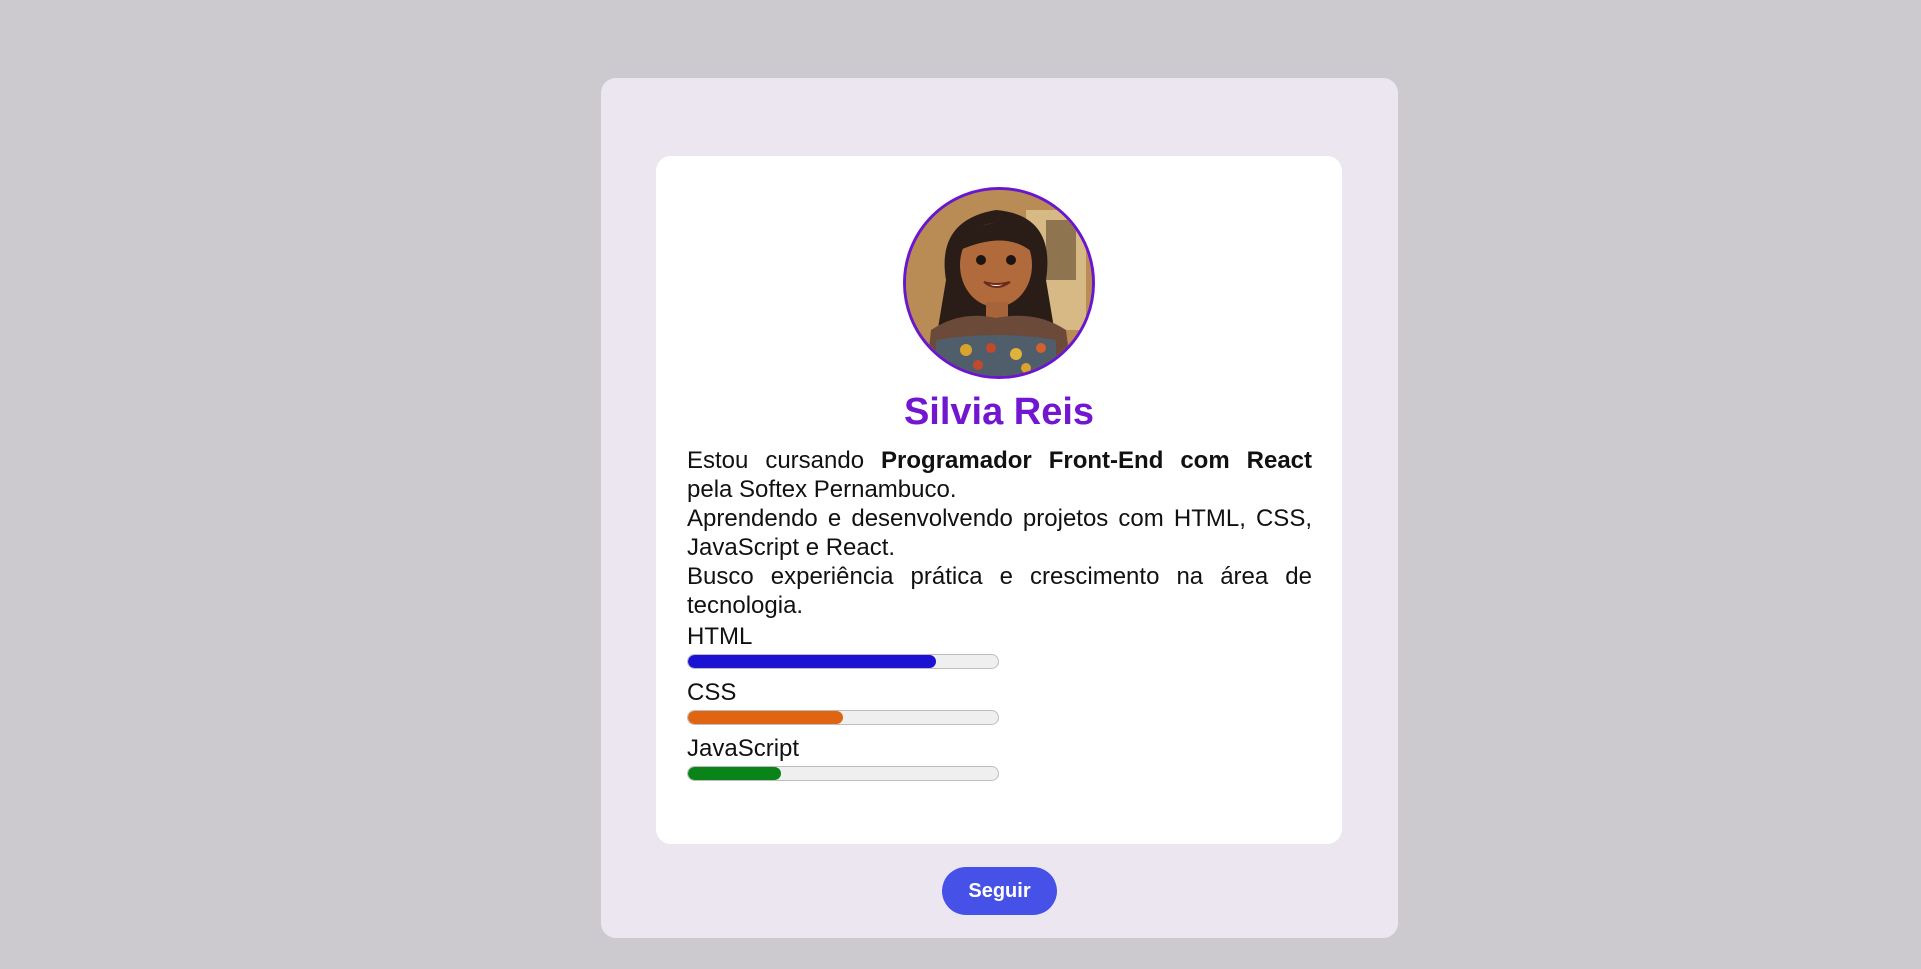 This screenshot has width=1921, height=969. Describe the element at coordinates (712, 692) in the screenshot. I see `skill-label: CSS` at that location.